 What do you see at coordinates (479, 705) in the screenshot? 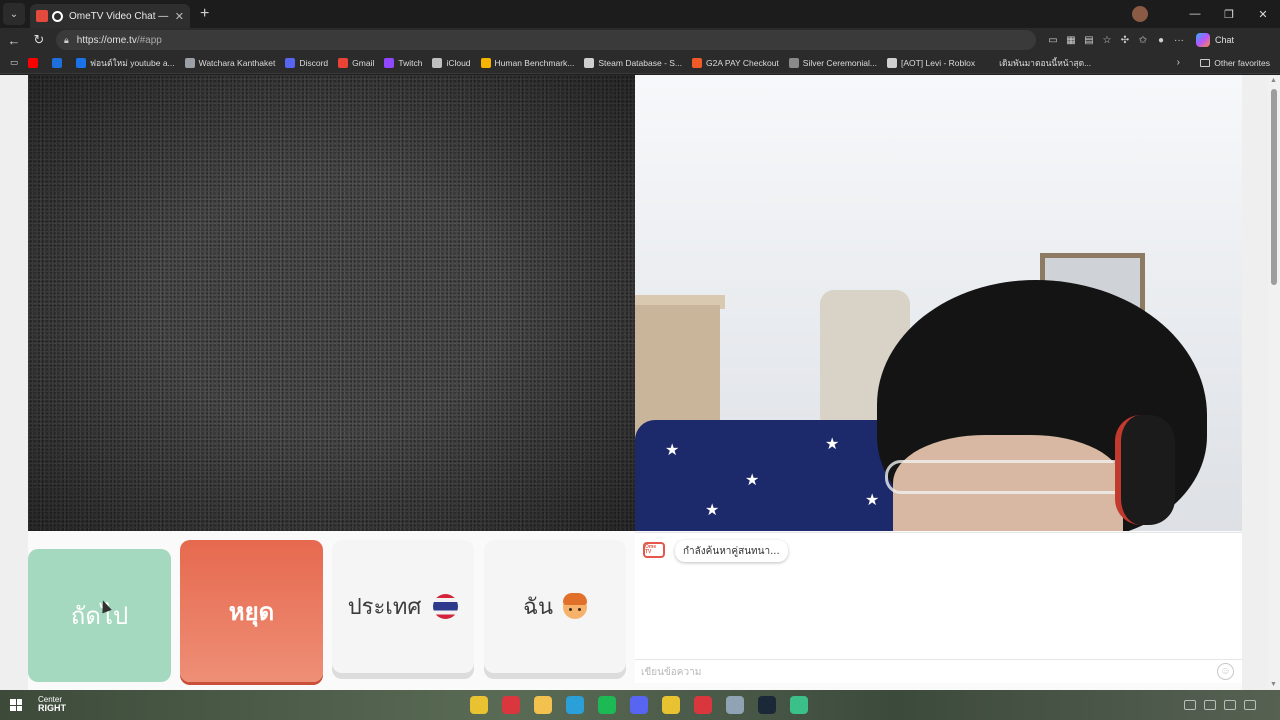
I see `chrome-icon` at bounding box center [479, 705].